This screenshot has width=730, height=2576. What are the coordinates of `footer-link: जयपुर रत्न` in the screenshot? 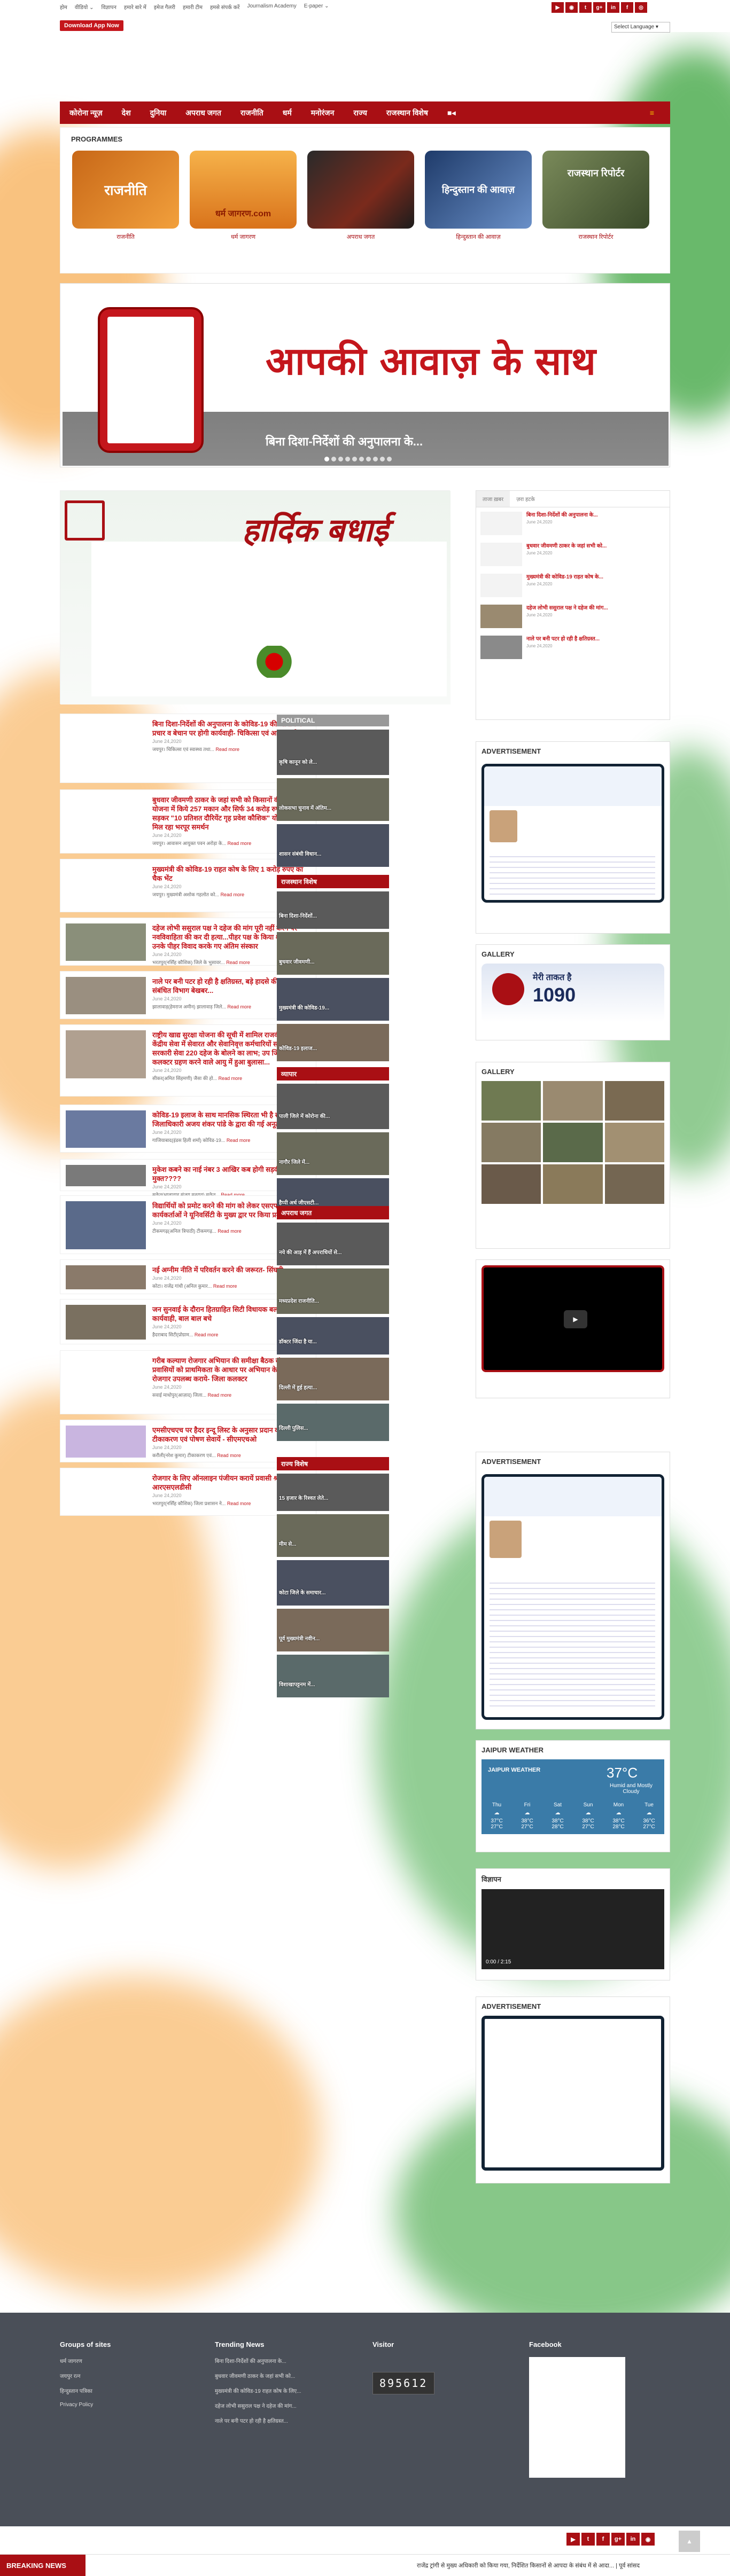 It's located at (85, 2375).